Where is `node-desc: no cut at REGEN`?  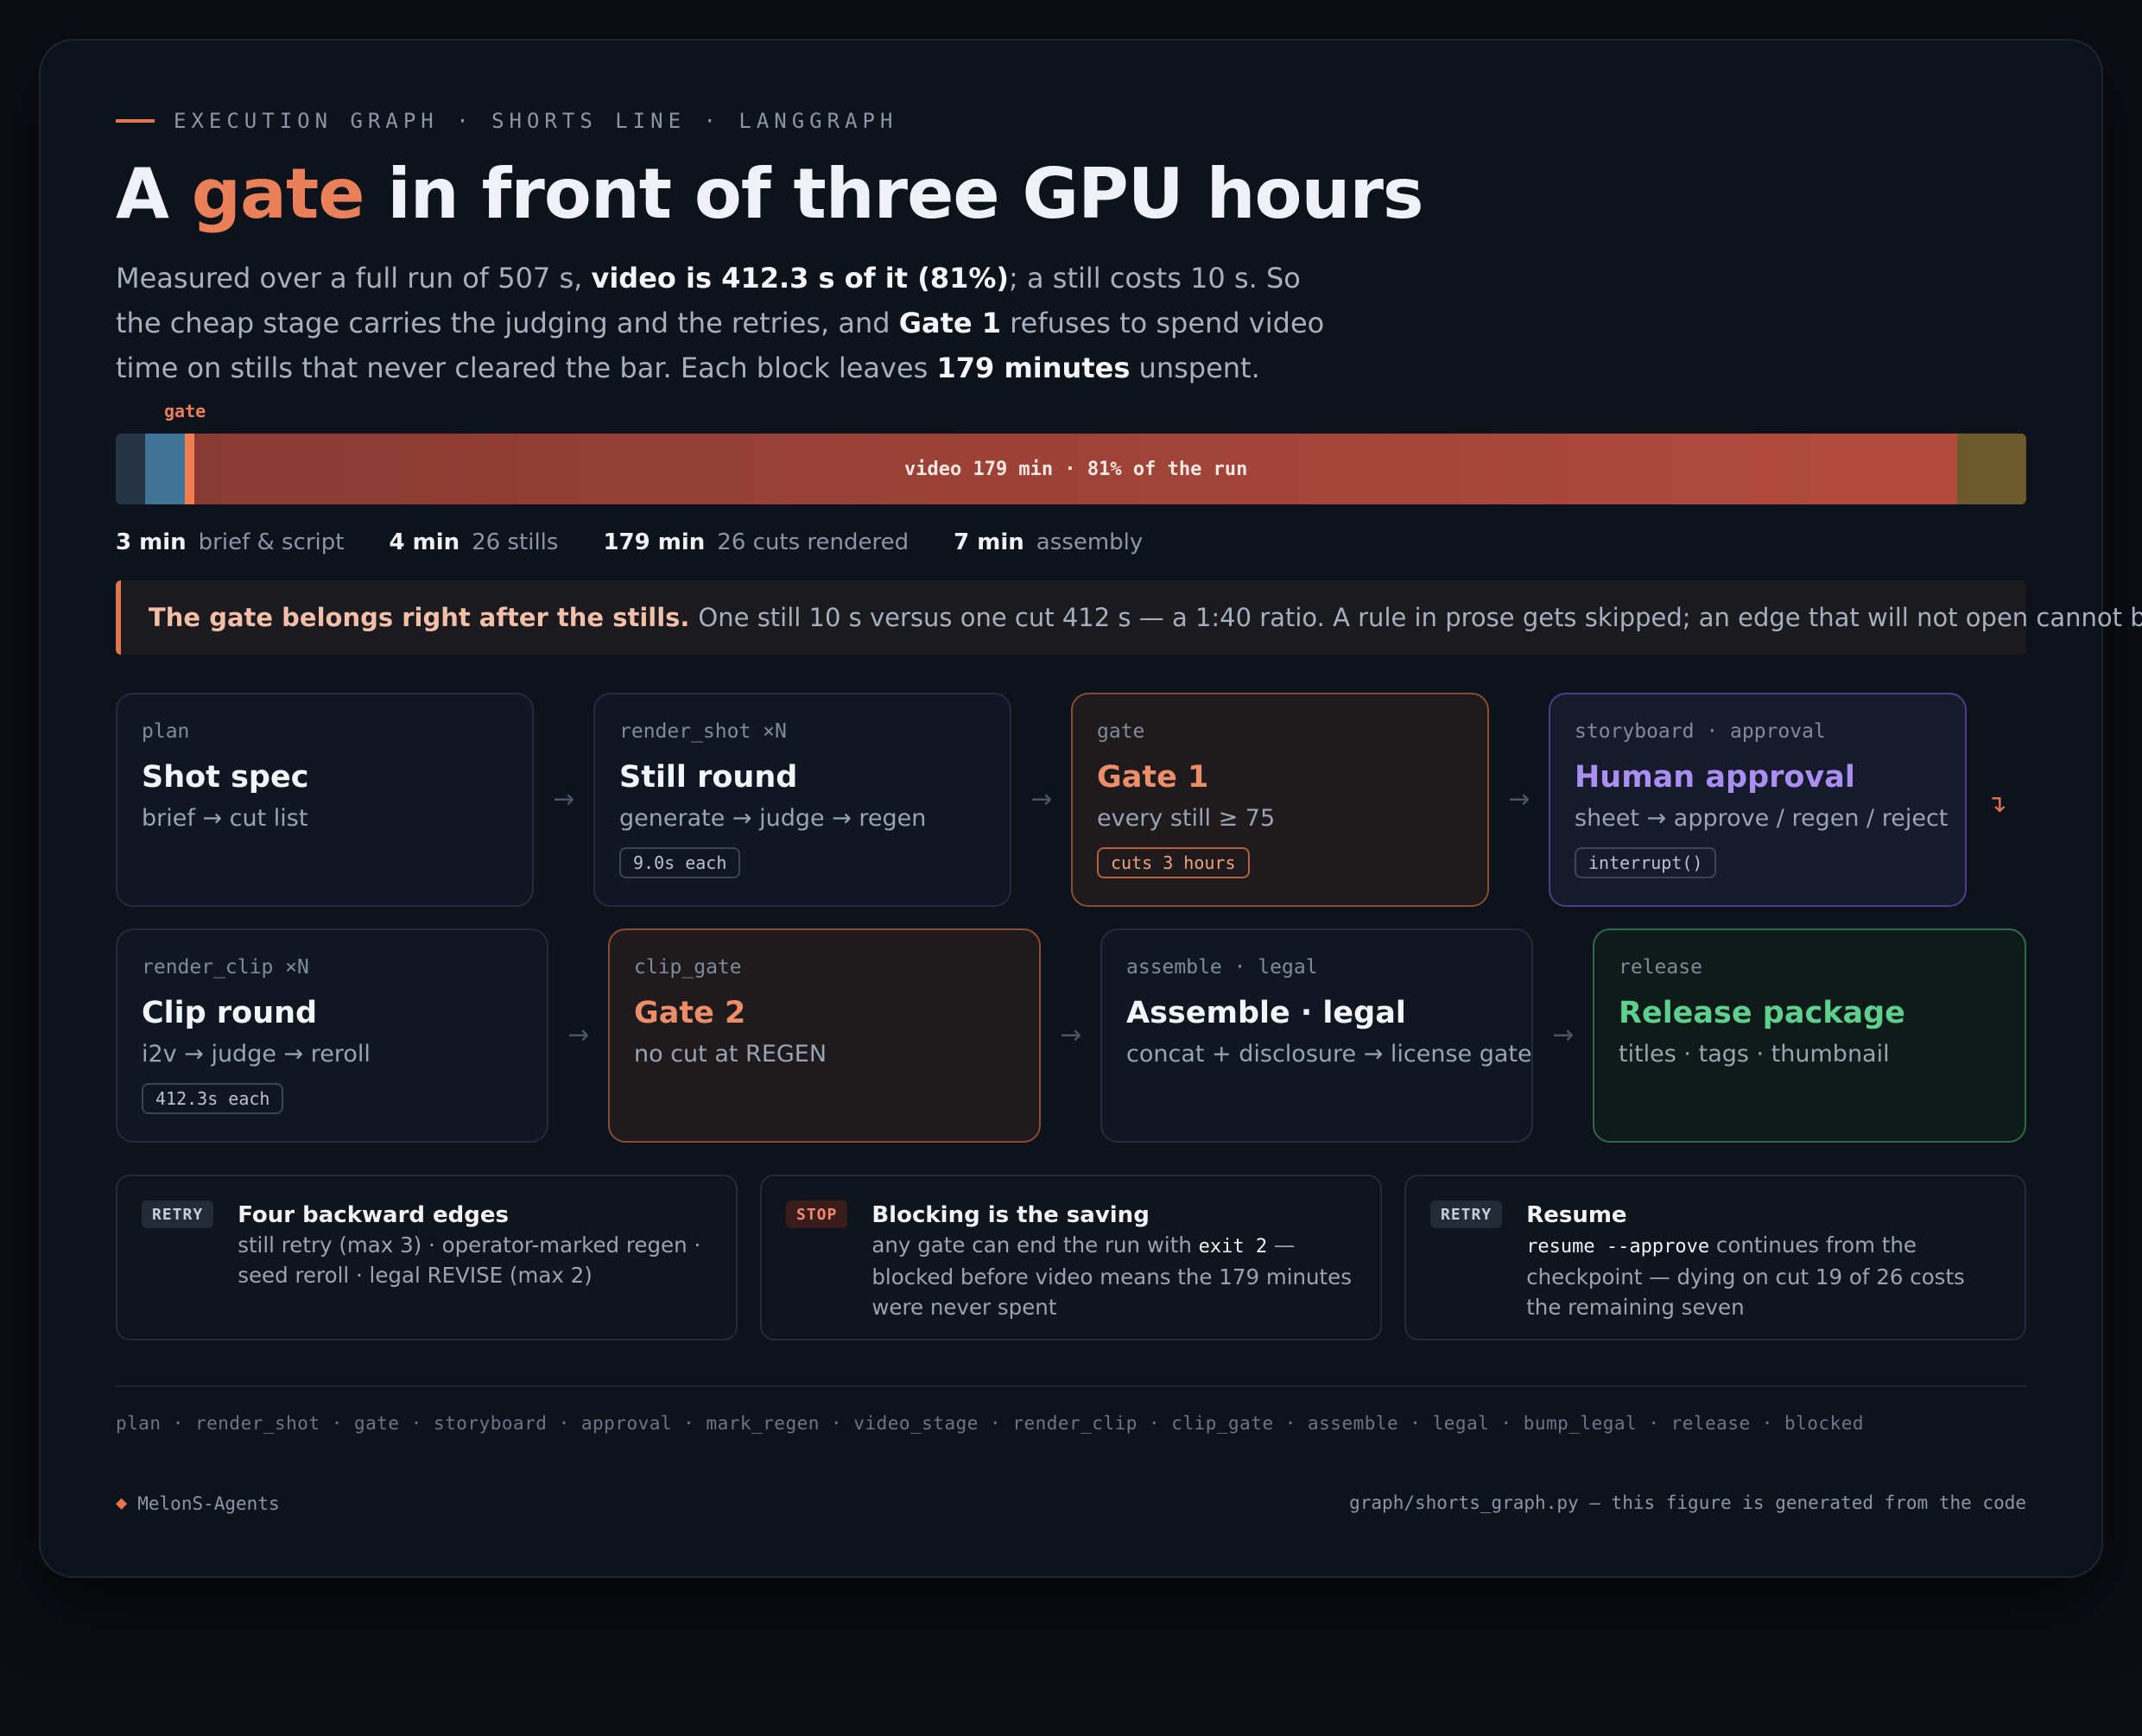 node-desc: no cut at REGEN is located at coordinates (731, 1054).